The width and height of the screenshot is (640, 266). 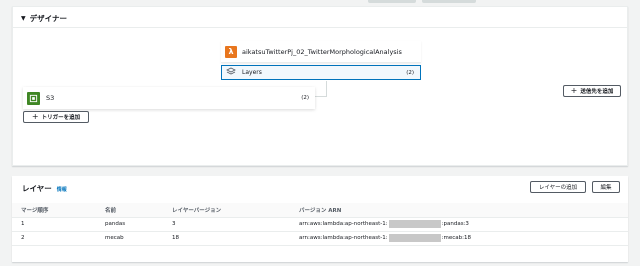 What do you see at coordinates (54, 224) in the screenshot?
I see `cell-order: 1` at bounding box center [54, 224].